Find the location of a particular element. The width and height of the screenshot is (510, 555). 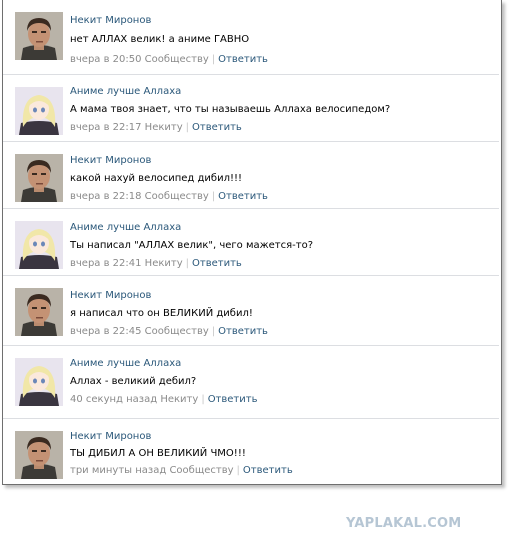

comment-meta: вчера в 22:41 Некиту | Ответить is located at coordinates (156, 263).